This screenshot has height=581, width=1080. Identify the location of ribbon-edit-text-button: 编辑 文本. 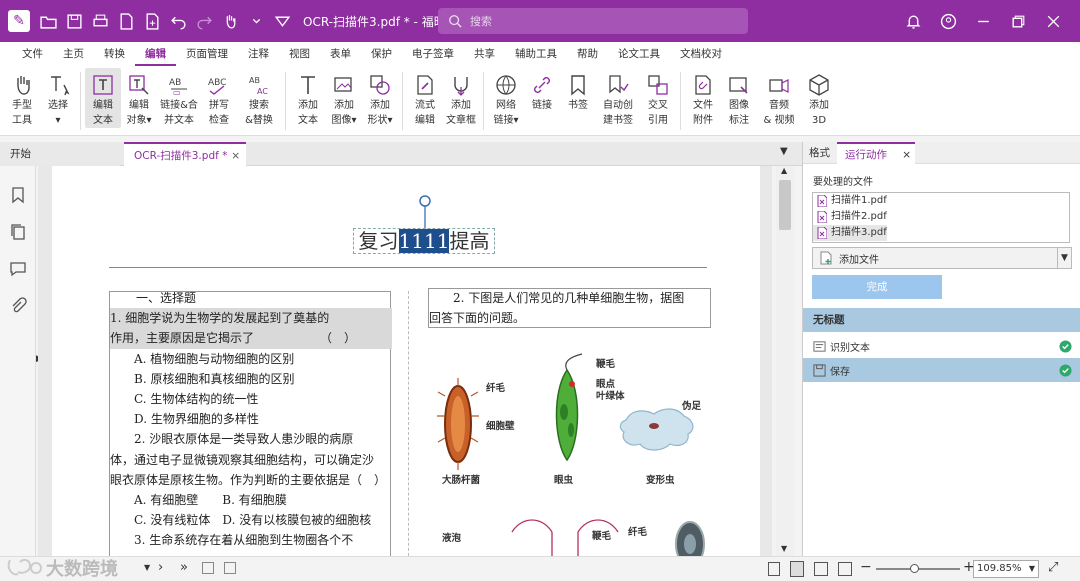
(103, 98).